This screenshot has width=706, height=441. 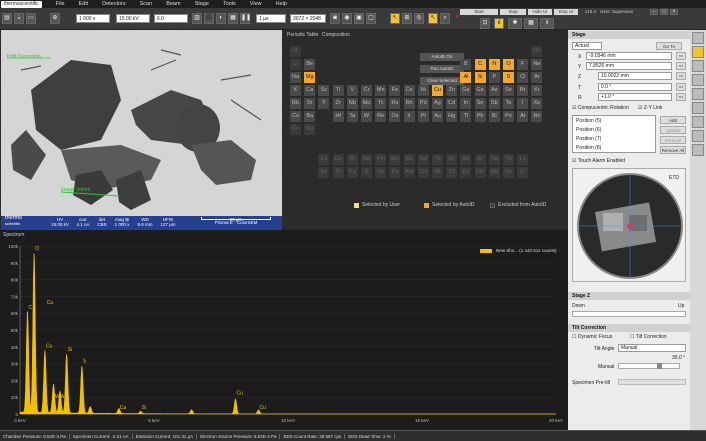 I want to click on element-Rn: Rn, so click(x=537, y=116).